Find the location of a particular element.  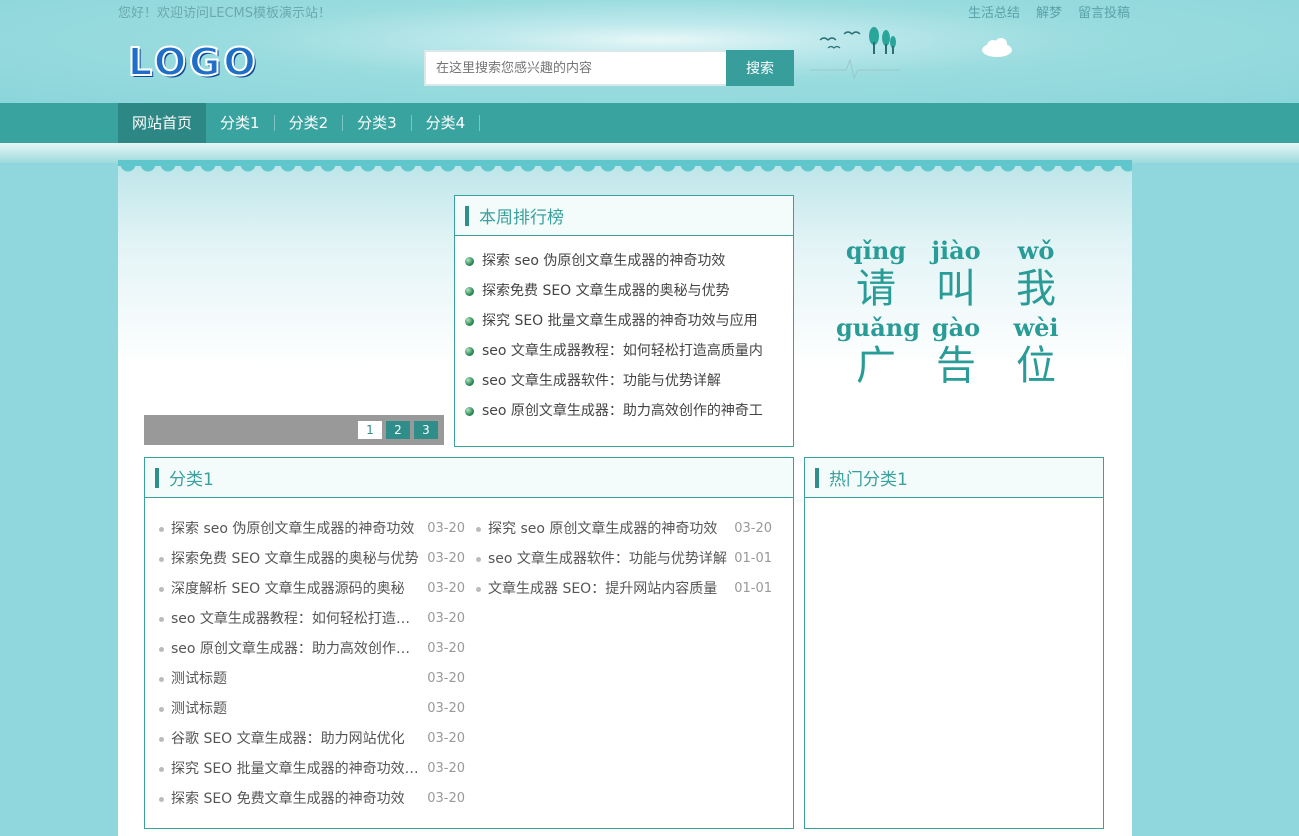

ranking-item: 探索 seo 伪原创文章生成器的神奇功效 is located at coordinates (629, 261).